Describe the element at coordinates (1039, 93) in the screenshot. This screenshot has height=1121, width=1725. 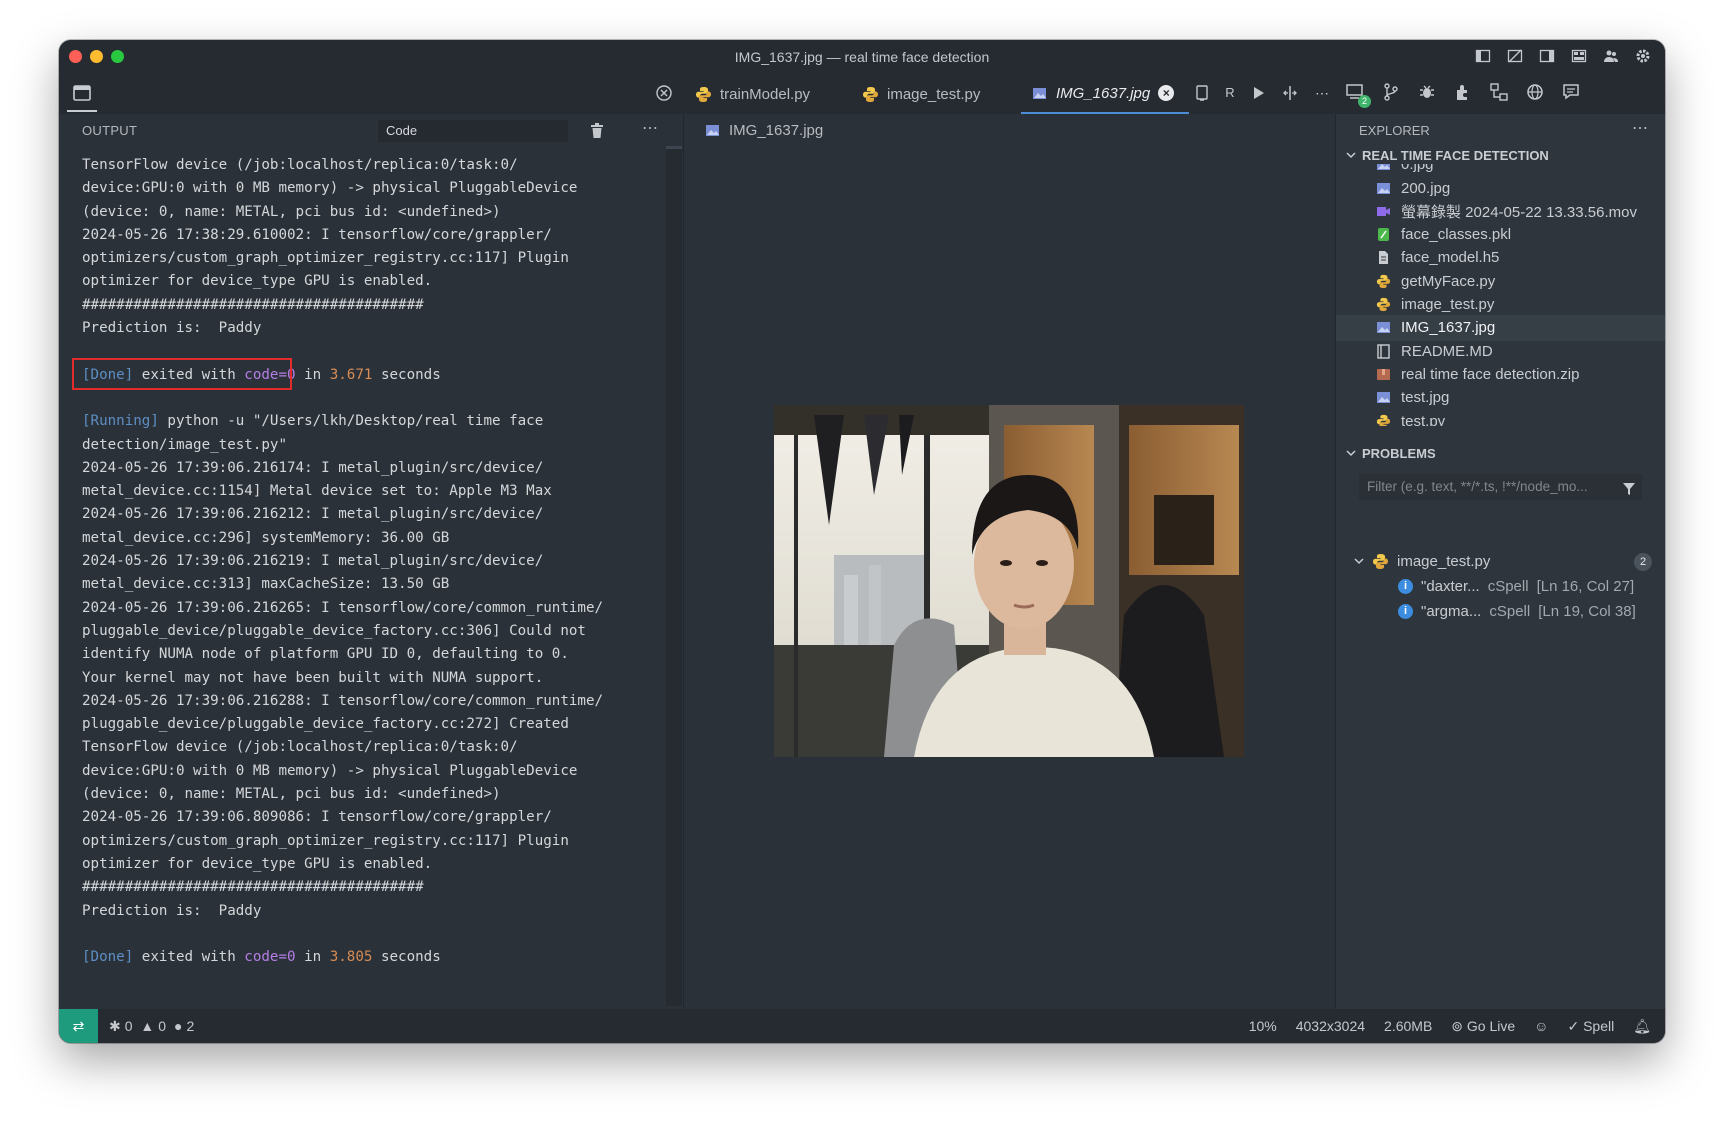
I see `image-icon` at that location.